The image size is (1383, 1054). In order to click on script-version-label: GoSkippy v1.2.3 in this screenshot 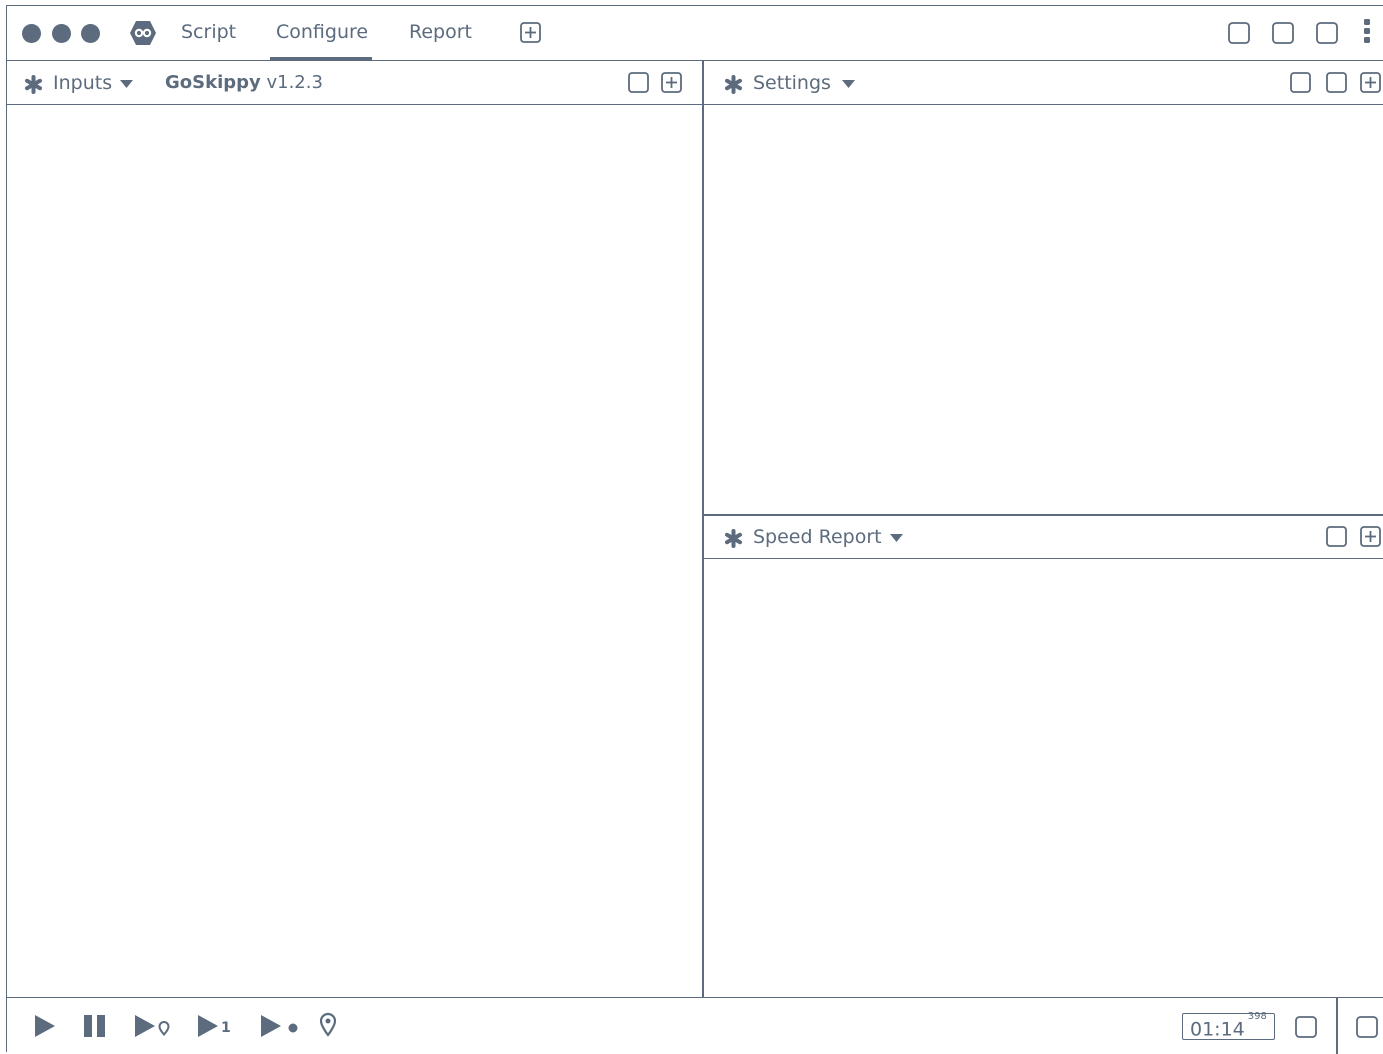, I will do `click(244, 83)`.